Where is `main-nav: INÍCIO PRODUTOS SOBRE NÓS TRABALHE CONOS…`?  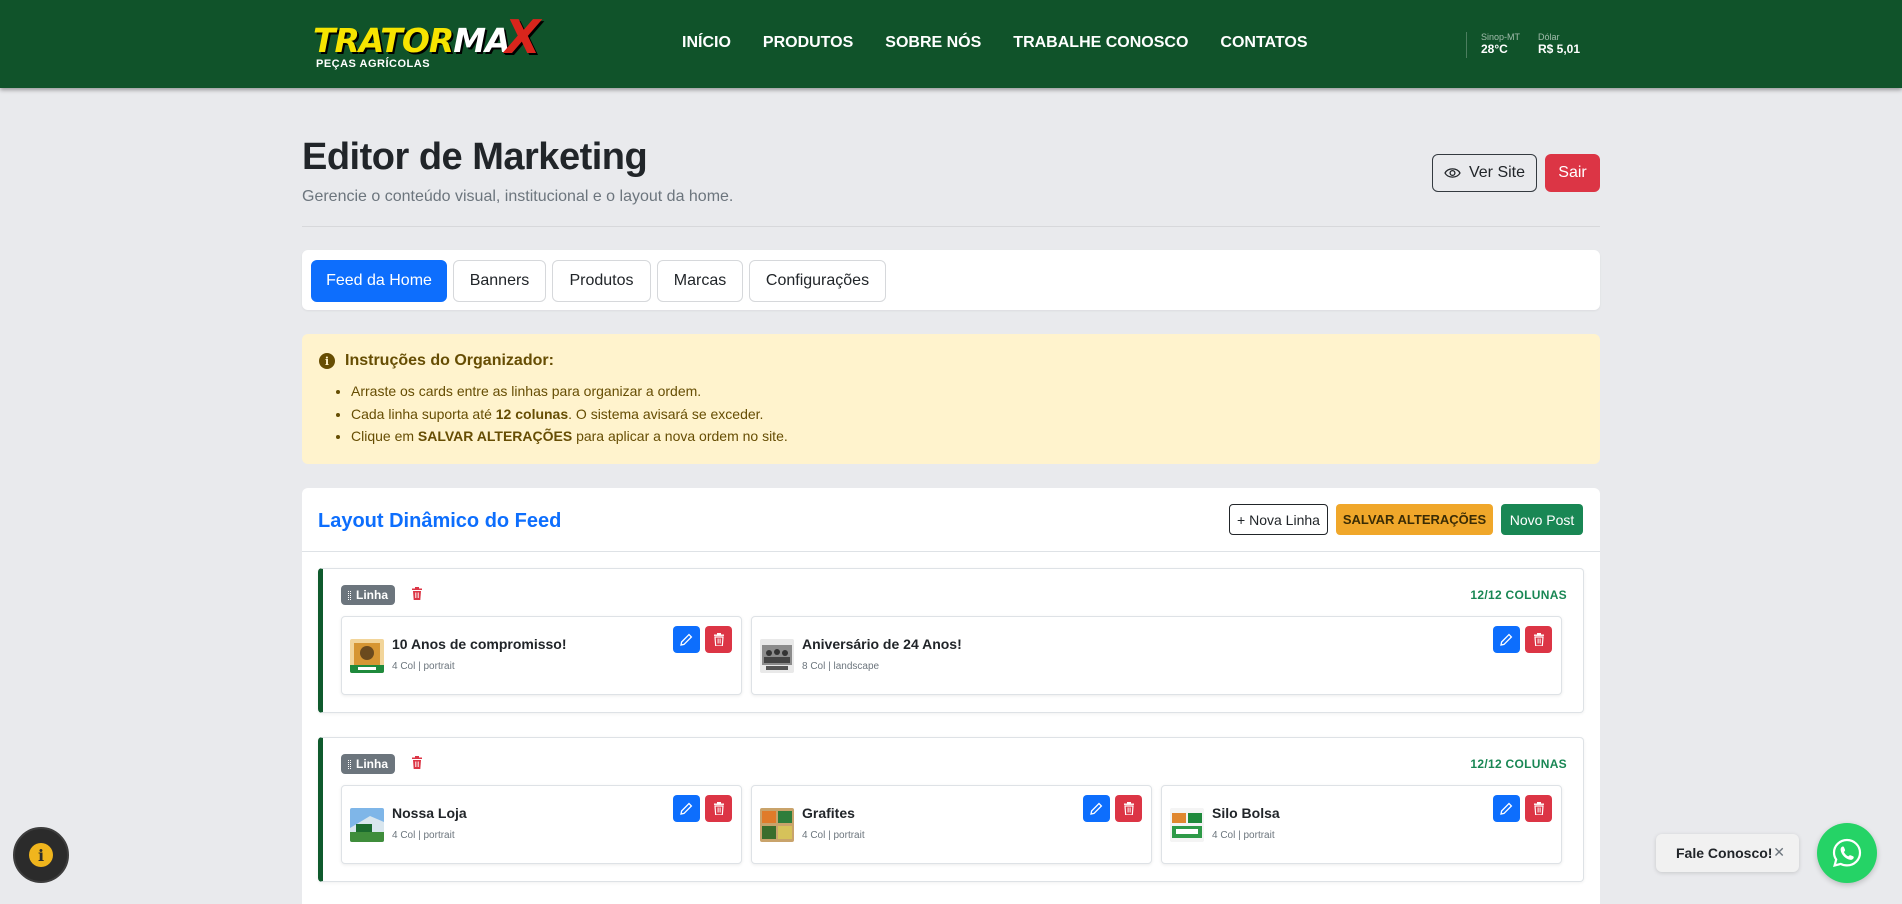
main-nav: INÍCIO PRODUTOS SOBRE NÓS TRABALHE CONOS… is located at coordinates (995, 43).